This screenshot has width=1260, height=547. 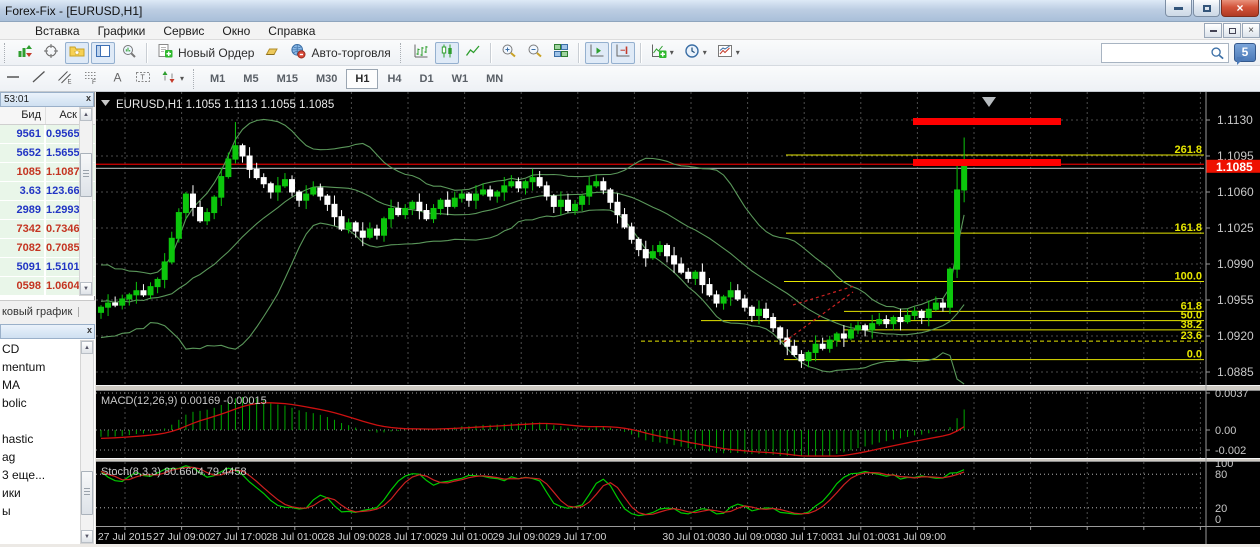 I want to click on close-button: ×, so click(x=1240, y=8).